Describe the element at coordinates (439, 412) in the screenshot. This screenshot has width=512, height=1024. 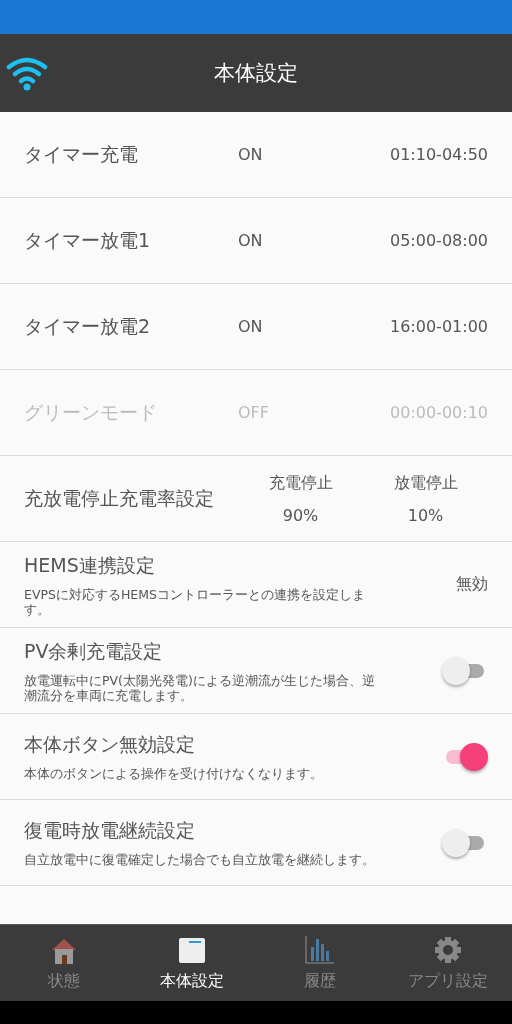
I see `timer-time: 00:00-00:10` at that location.